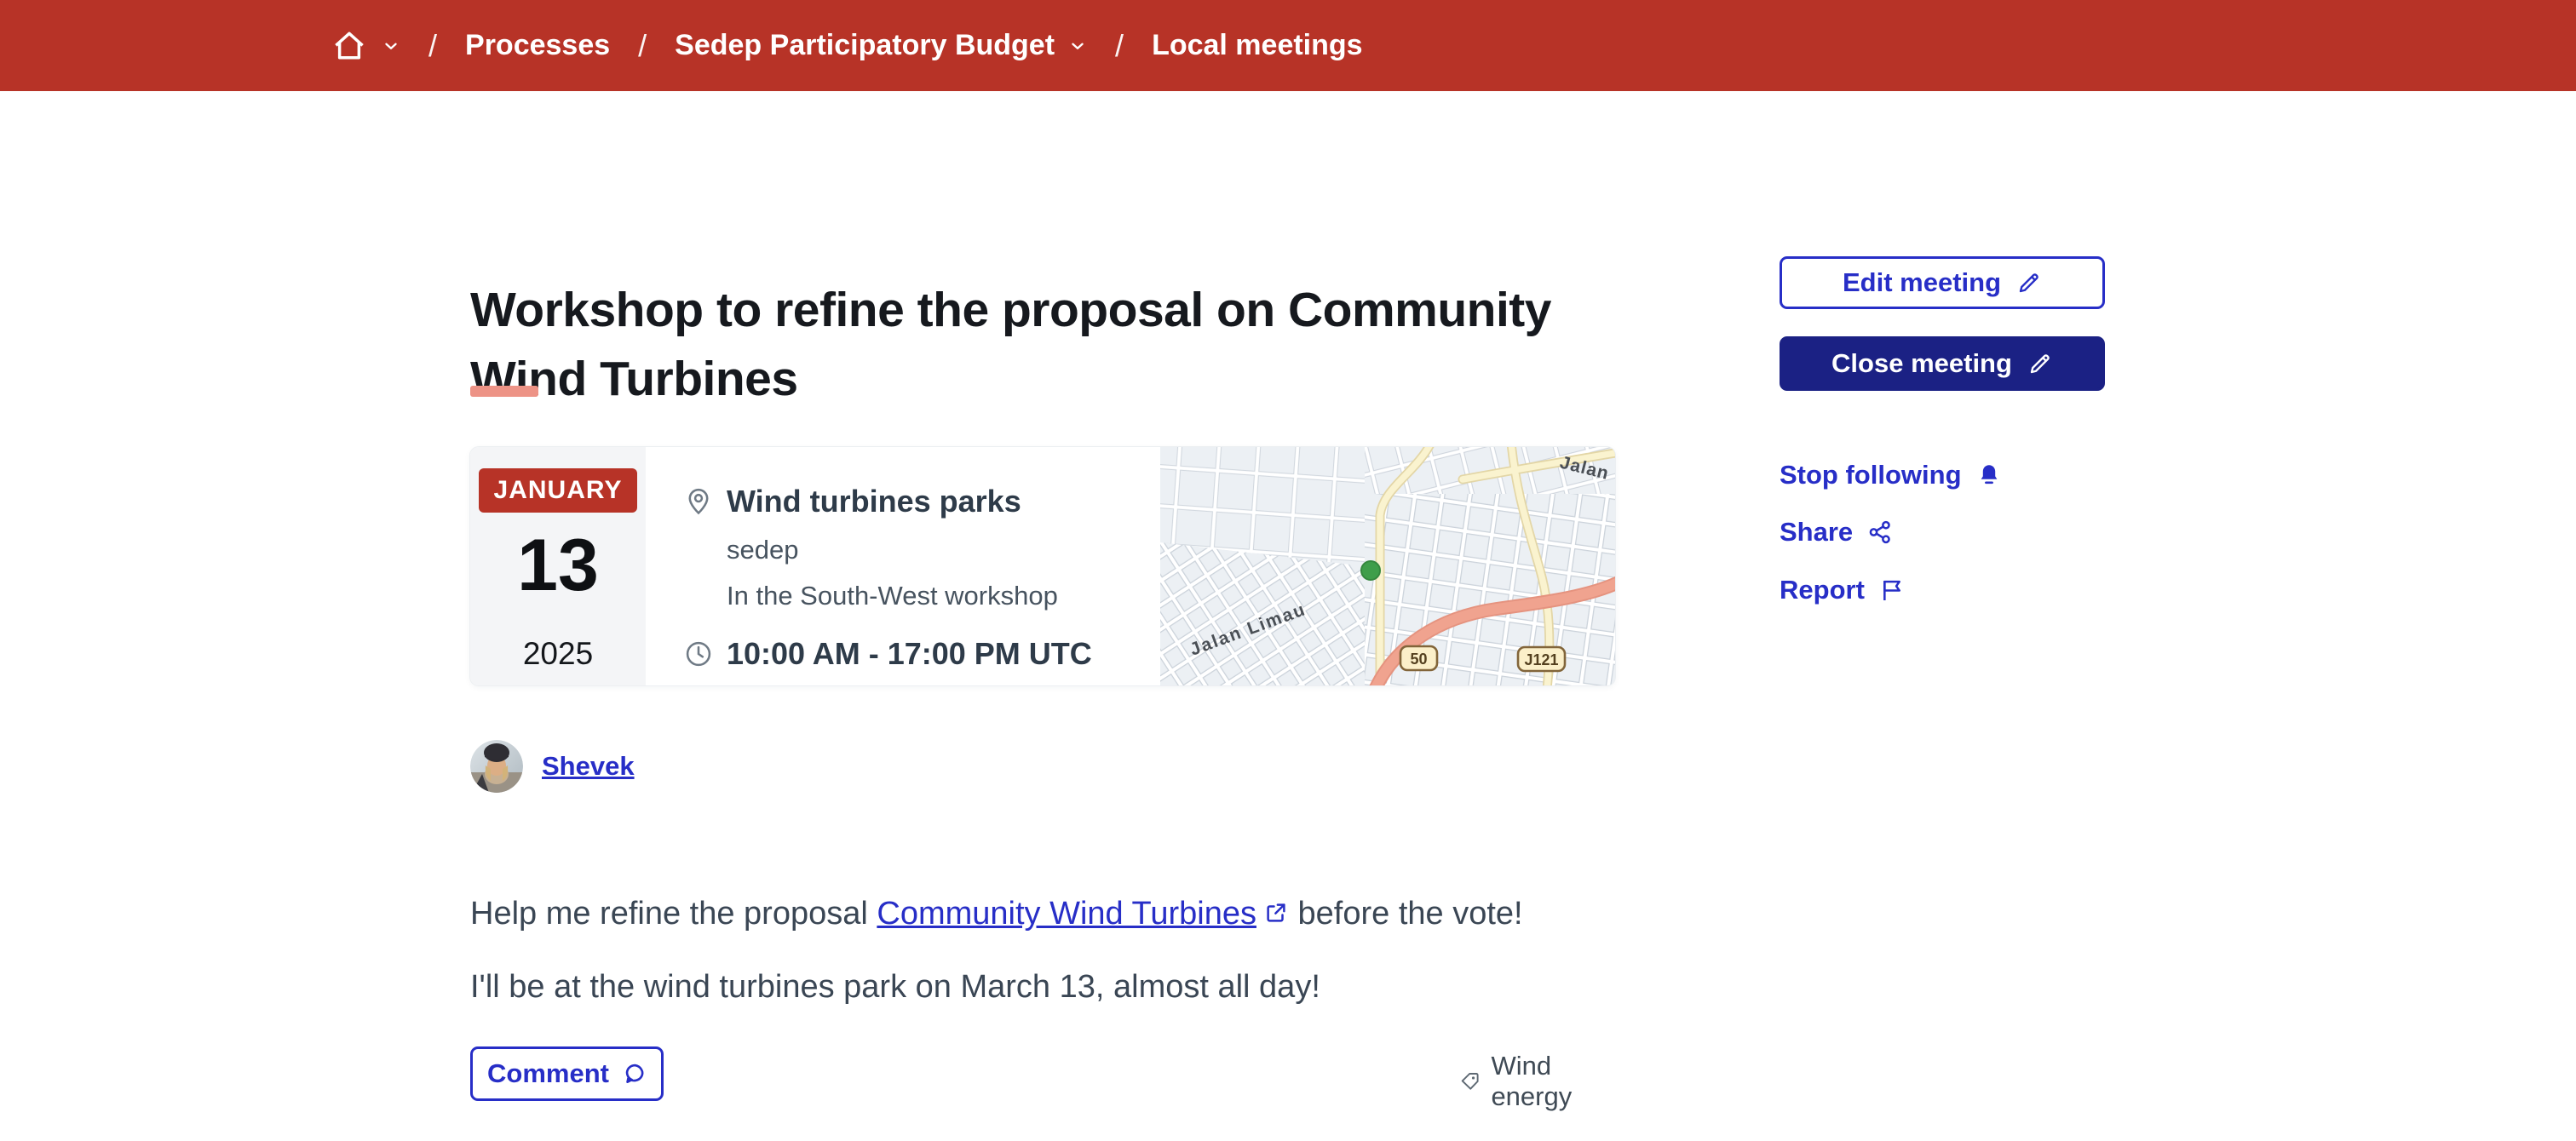  Describe the element at coordinates (497, 766) in the screenshot. I see `avatar` at that location.